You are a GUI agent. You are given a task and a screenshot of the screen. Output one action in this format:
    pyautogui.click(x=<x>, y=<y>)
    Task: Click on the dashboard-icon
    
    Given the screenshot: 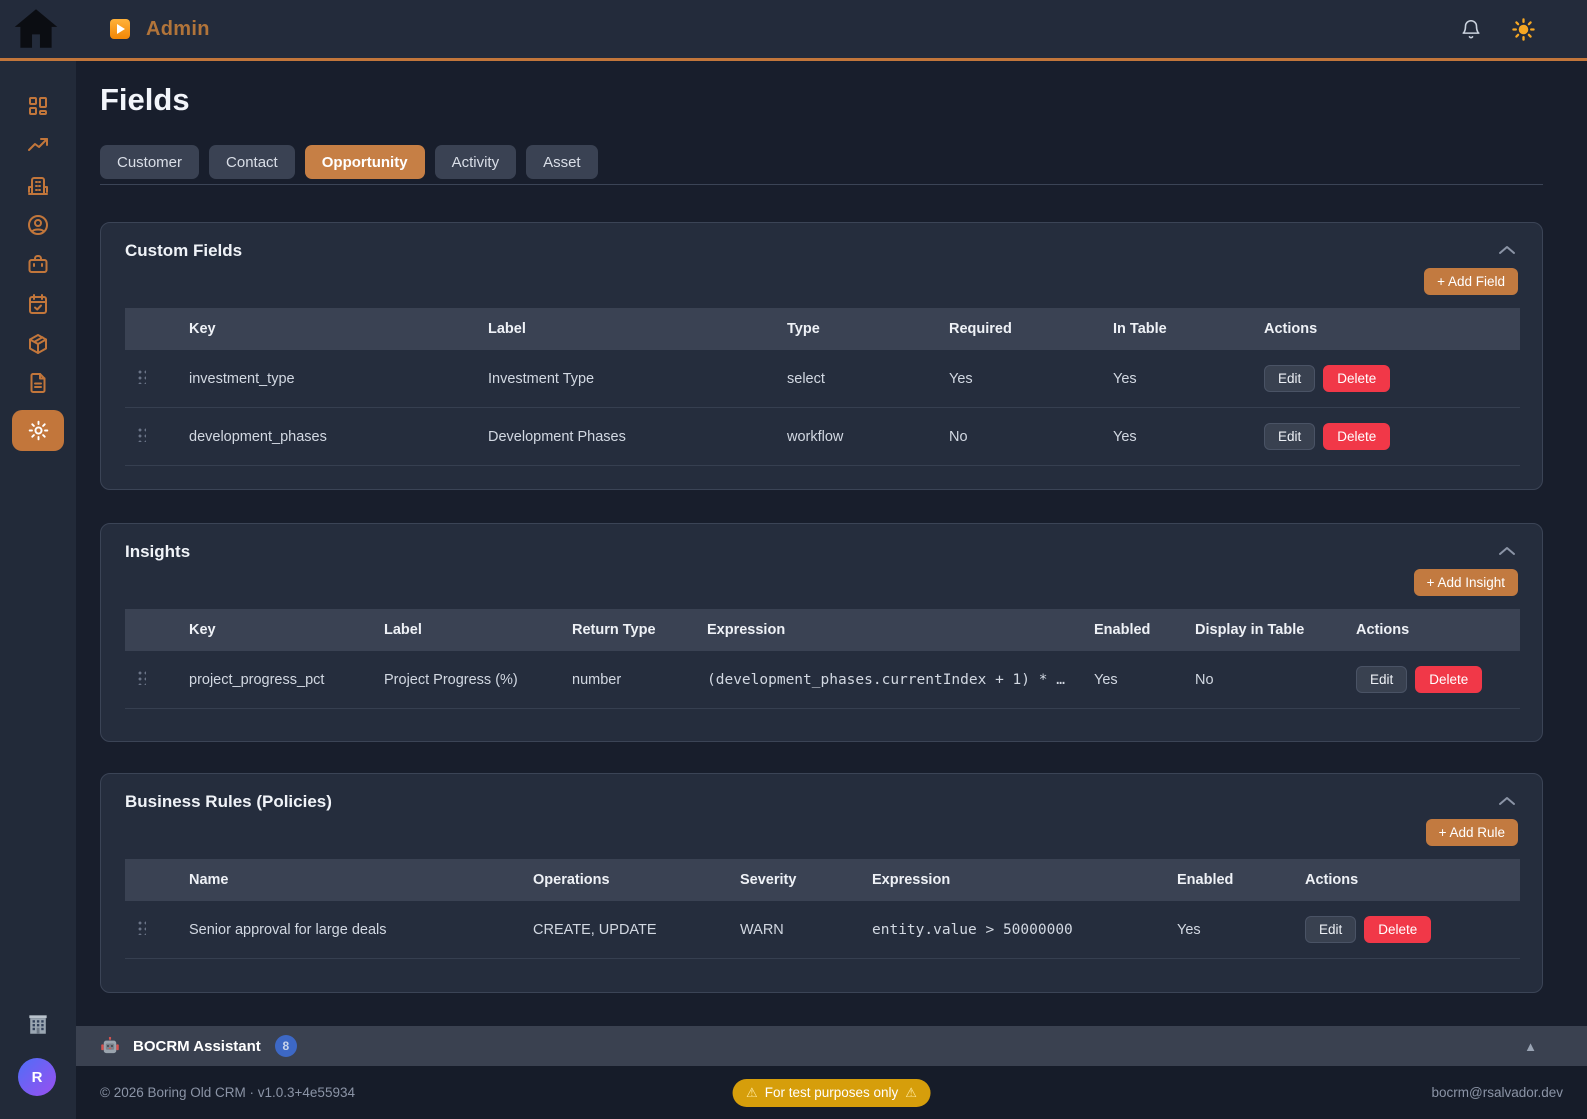 What is the action you would take?
    pyautogui.click(x=38, y=106)
    